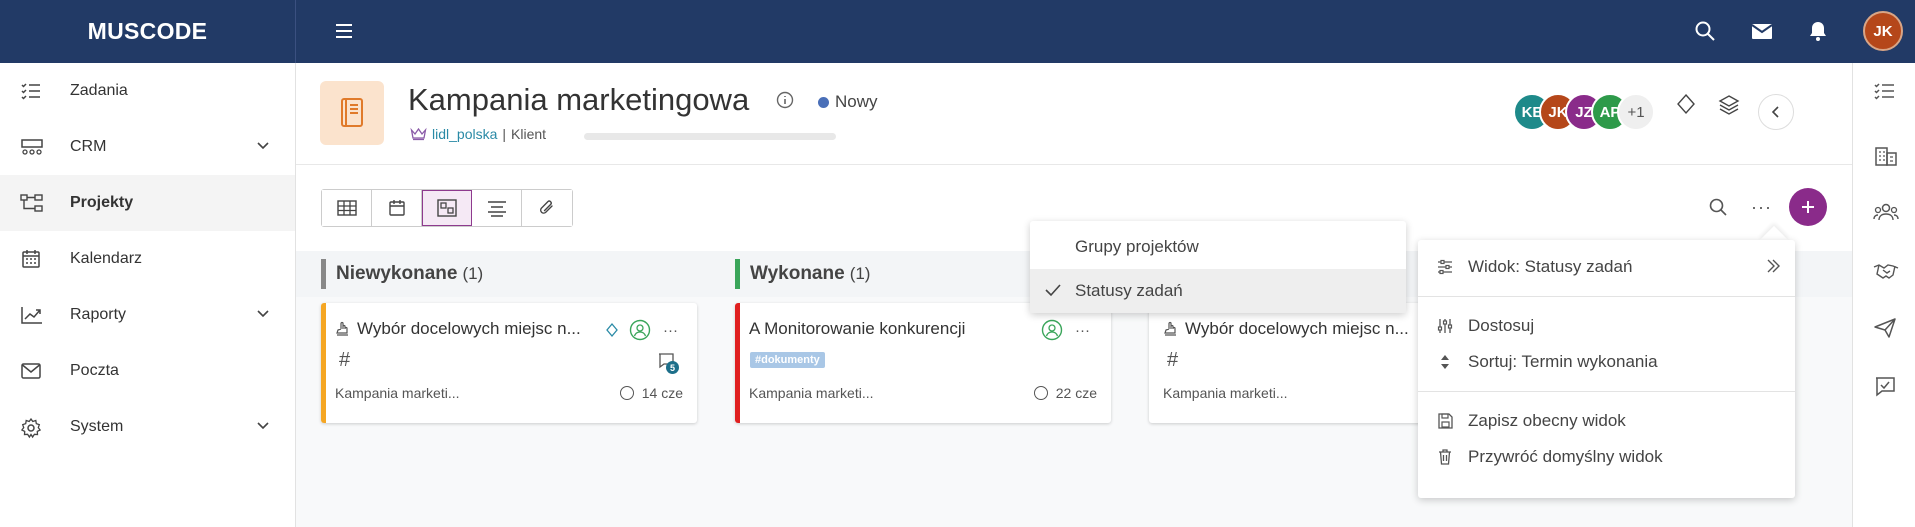 Image resolution: width=1915 pixels, height=527 pixels. Describe the element at coordinates (848, 102) in the screenshot. I see `status-badge: Nowy` at that location.